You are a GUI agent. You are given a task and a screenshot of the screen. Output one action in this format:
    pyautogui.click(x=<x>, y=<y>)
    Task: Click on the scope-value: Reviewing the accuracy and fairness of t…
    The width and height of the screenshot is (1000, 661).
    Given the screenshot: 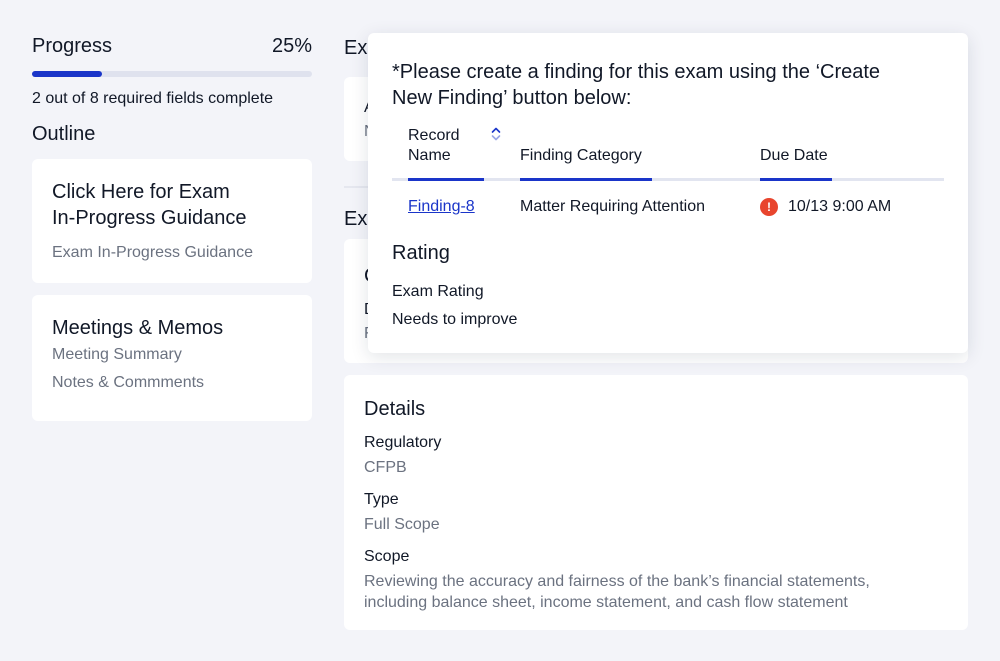 What is the action you would take?
    pyautogui.click(x=656, y=592)
    